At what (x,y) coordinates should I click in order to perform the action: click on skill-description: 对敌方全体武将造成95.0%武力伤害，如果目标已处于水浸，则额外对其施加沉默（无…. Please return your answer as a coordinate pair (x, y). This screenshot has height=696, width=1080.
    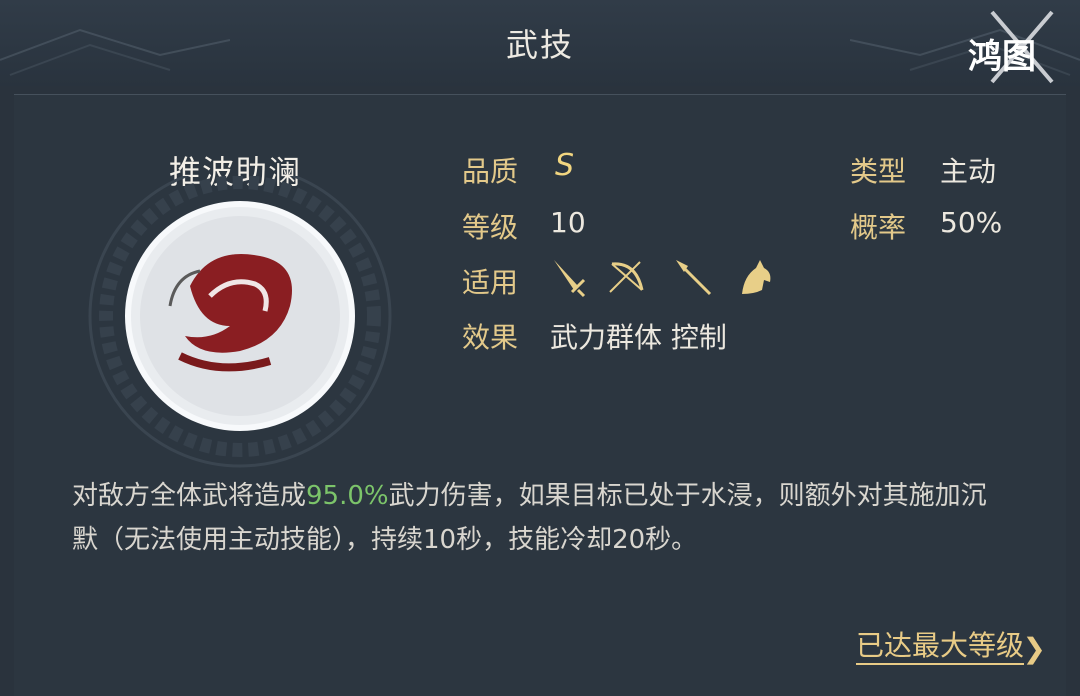
    Looking at the image, I should click on (542, 518).